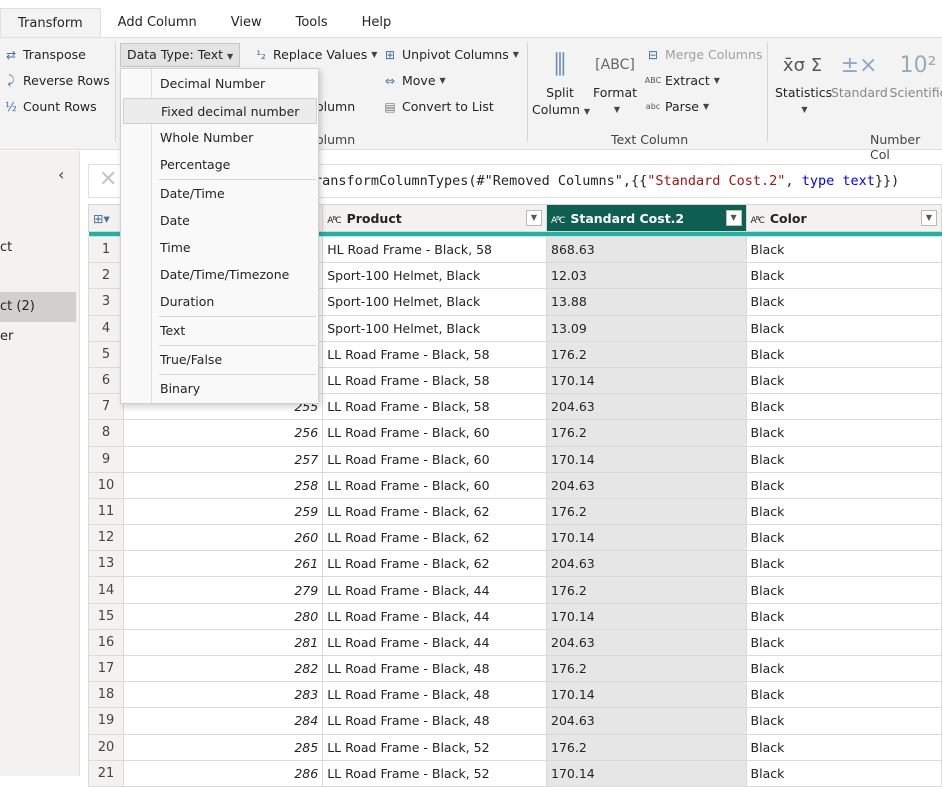 The height and width of the screenshot is (787, 942). I want to click on menu-item-date-time-timezone: Date/Time/Timezone, so click(220, 275).